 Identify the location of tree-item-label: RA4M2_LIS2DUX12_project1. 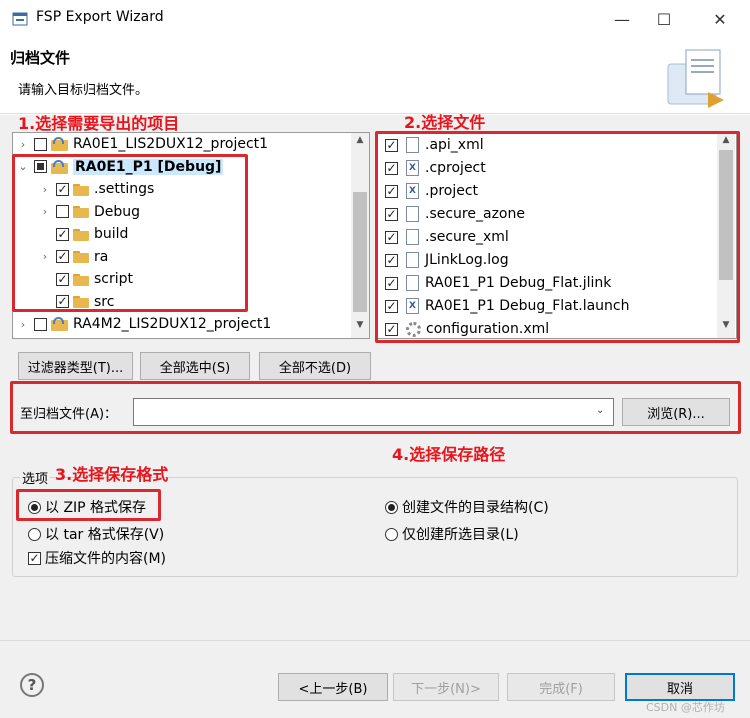
(172, 324).